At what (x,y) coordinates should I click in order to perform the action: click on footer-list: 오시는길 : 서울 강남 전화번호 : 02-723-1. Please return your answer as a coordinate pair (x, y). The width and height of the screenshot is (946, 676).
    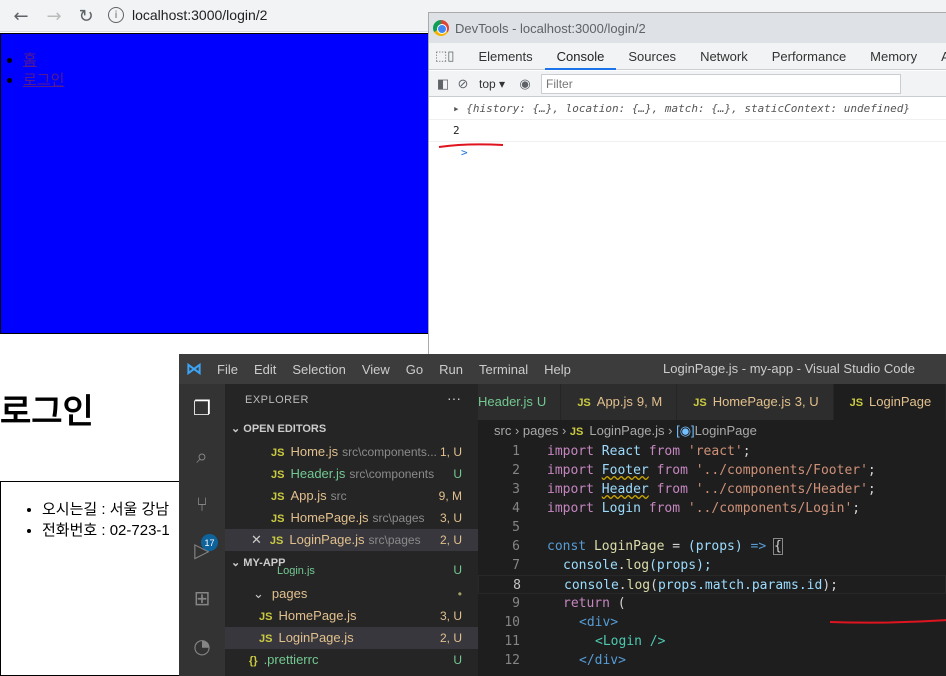
    Looking at the image, I should click on (106, 520).